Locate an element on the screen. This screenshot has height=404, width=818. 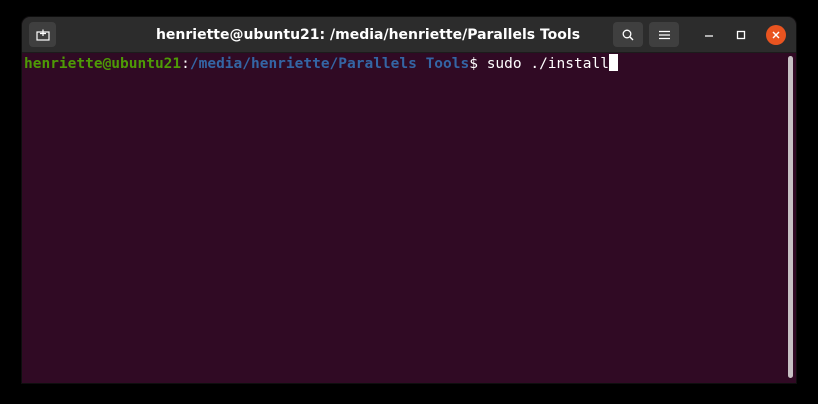
prompt-symbol: $ is located at coordinates (478, 64).